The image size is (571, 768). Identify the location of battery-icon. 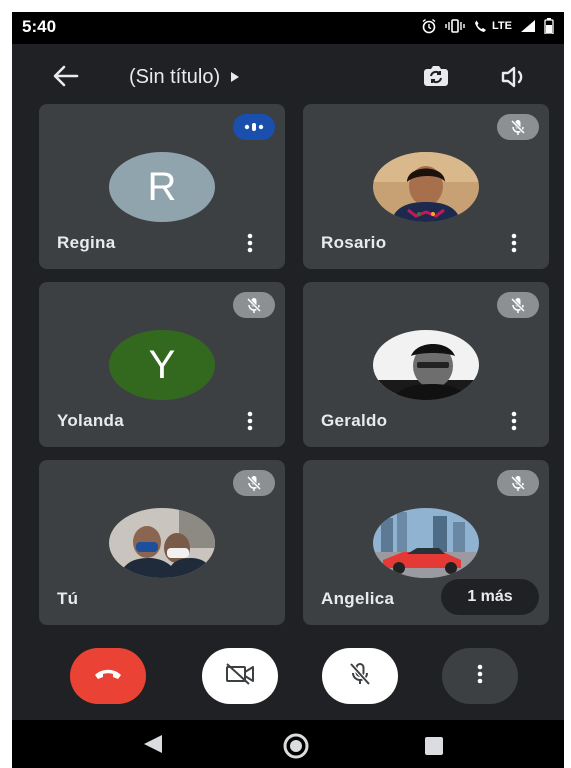
(549, 26).